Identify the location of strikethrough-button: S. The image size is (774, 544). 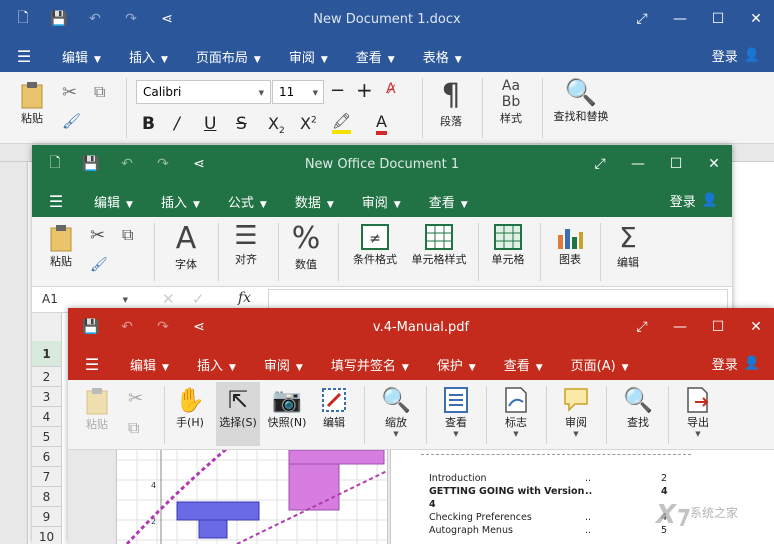
(241, 124).